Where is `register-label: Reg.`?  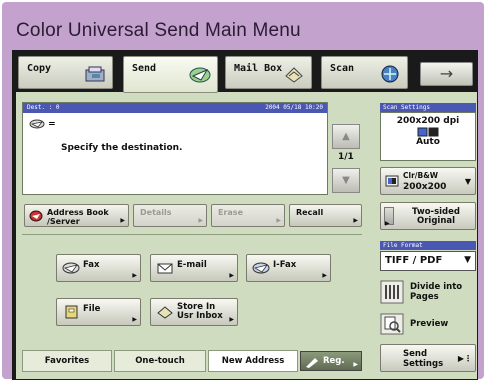
register-label: Reg. is located at coordinates (334, 361).